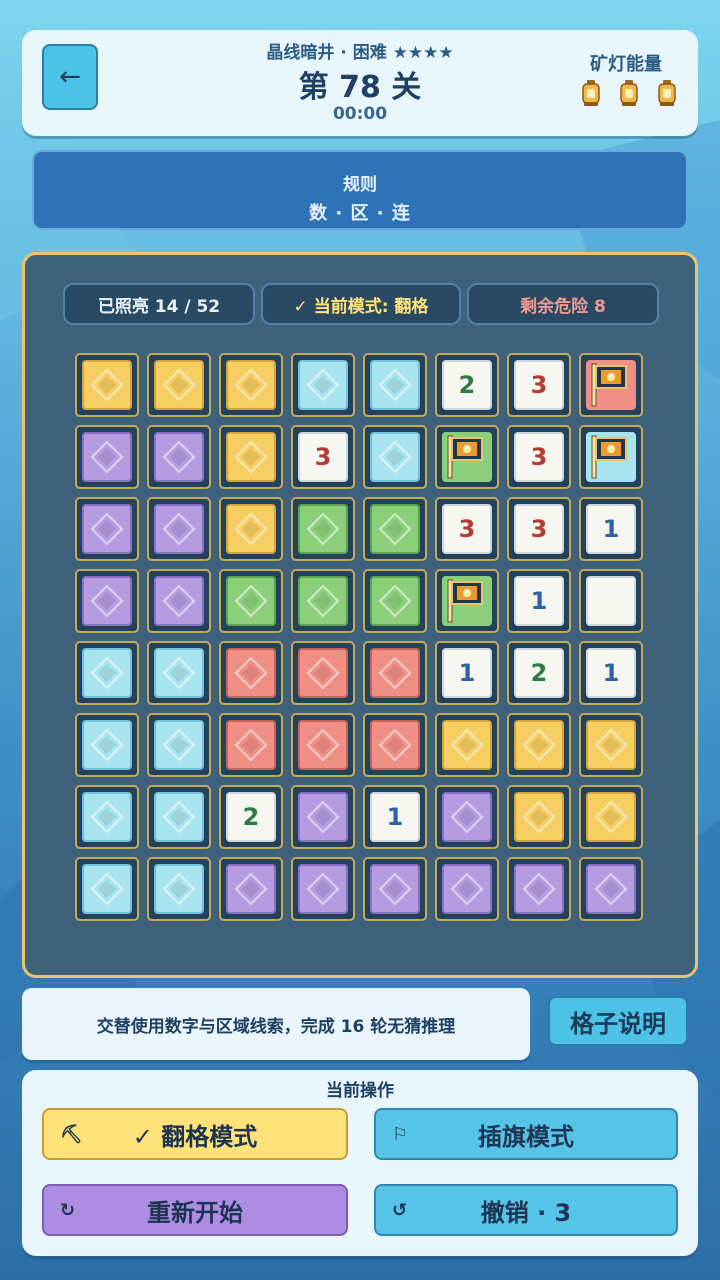 The width and height of the screenshot is (720, 1280). What do you see at coordinates (360, 190) in the screenshot?
I see `rules-panel: 规则 数 · 区 · 连` at bounding box center [360, 190].